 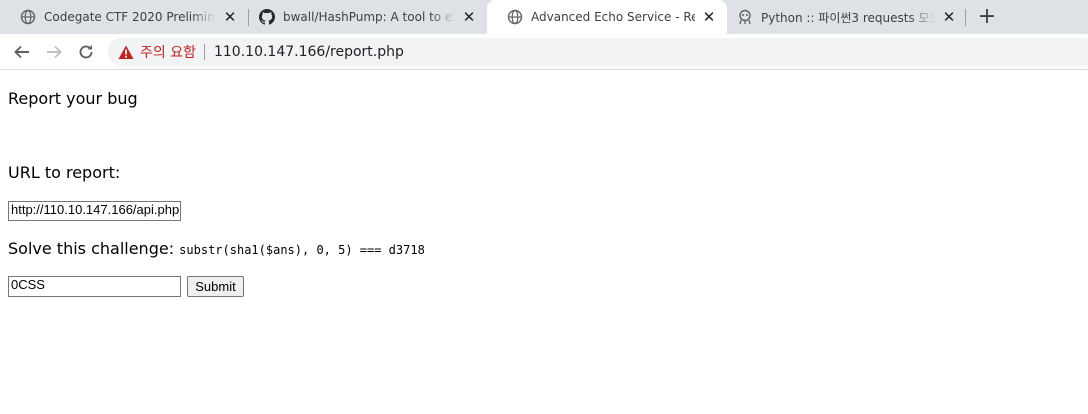 What do you see at coordinates (204, 52) in the screenshot?
I see `omnibox-divider` at bounding box center [204, 52].